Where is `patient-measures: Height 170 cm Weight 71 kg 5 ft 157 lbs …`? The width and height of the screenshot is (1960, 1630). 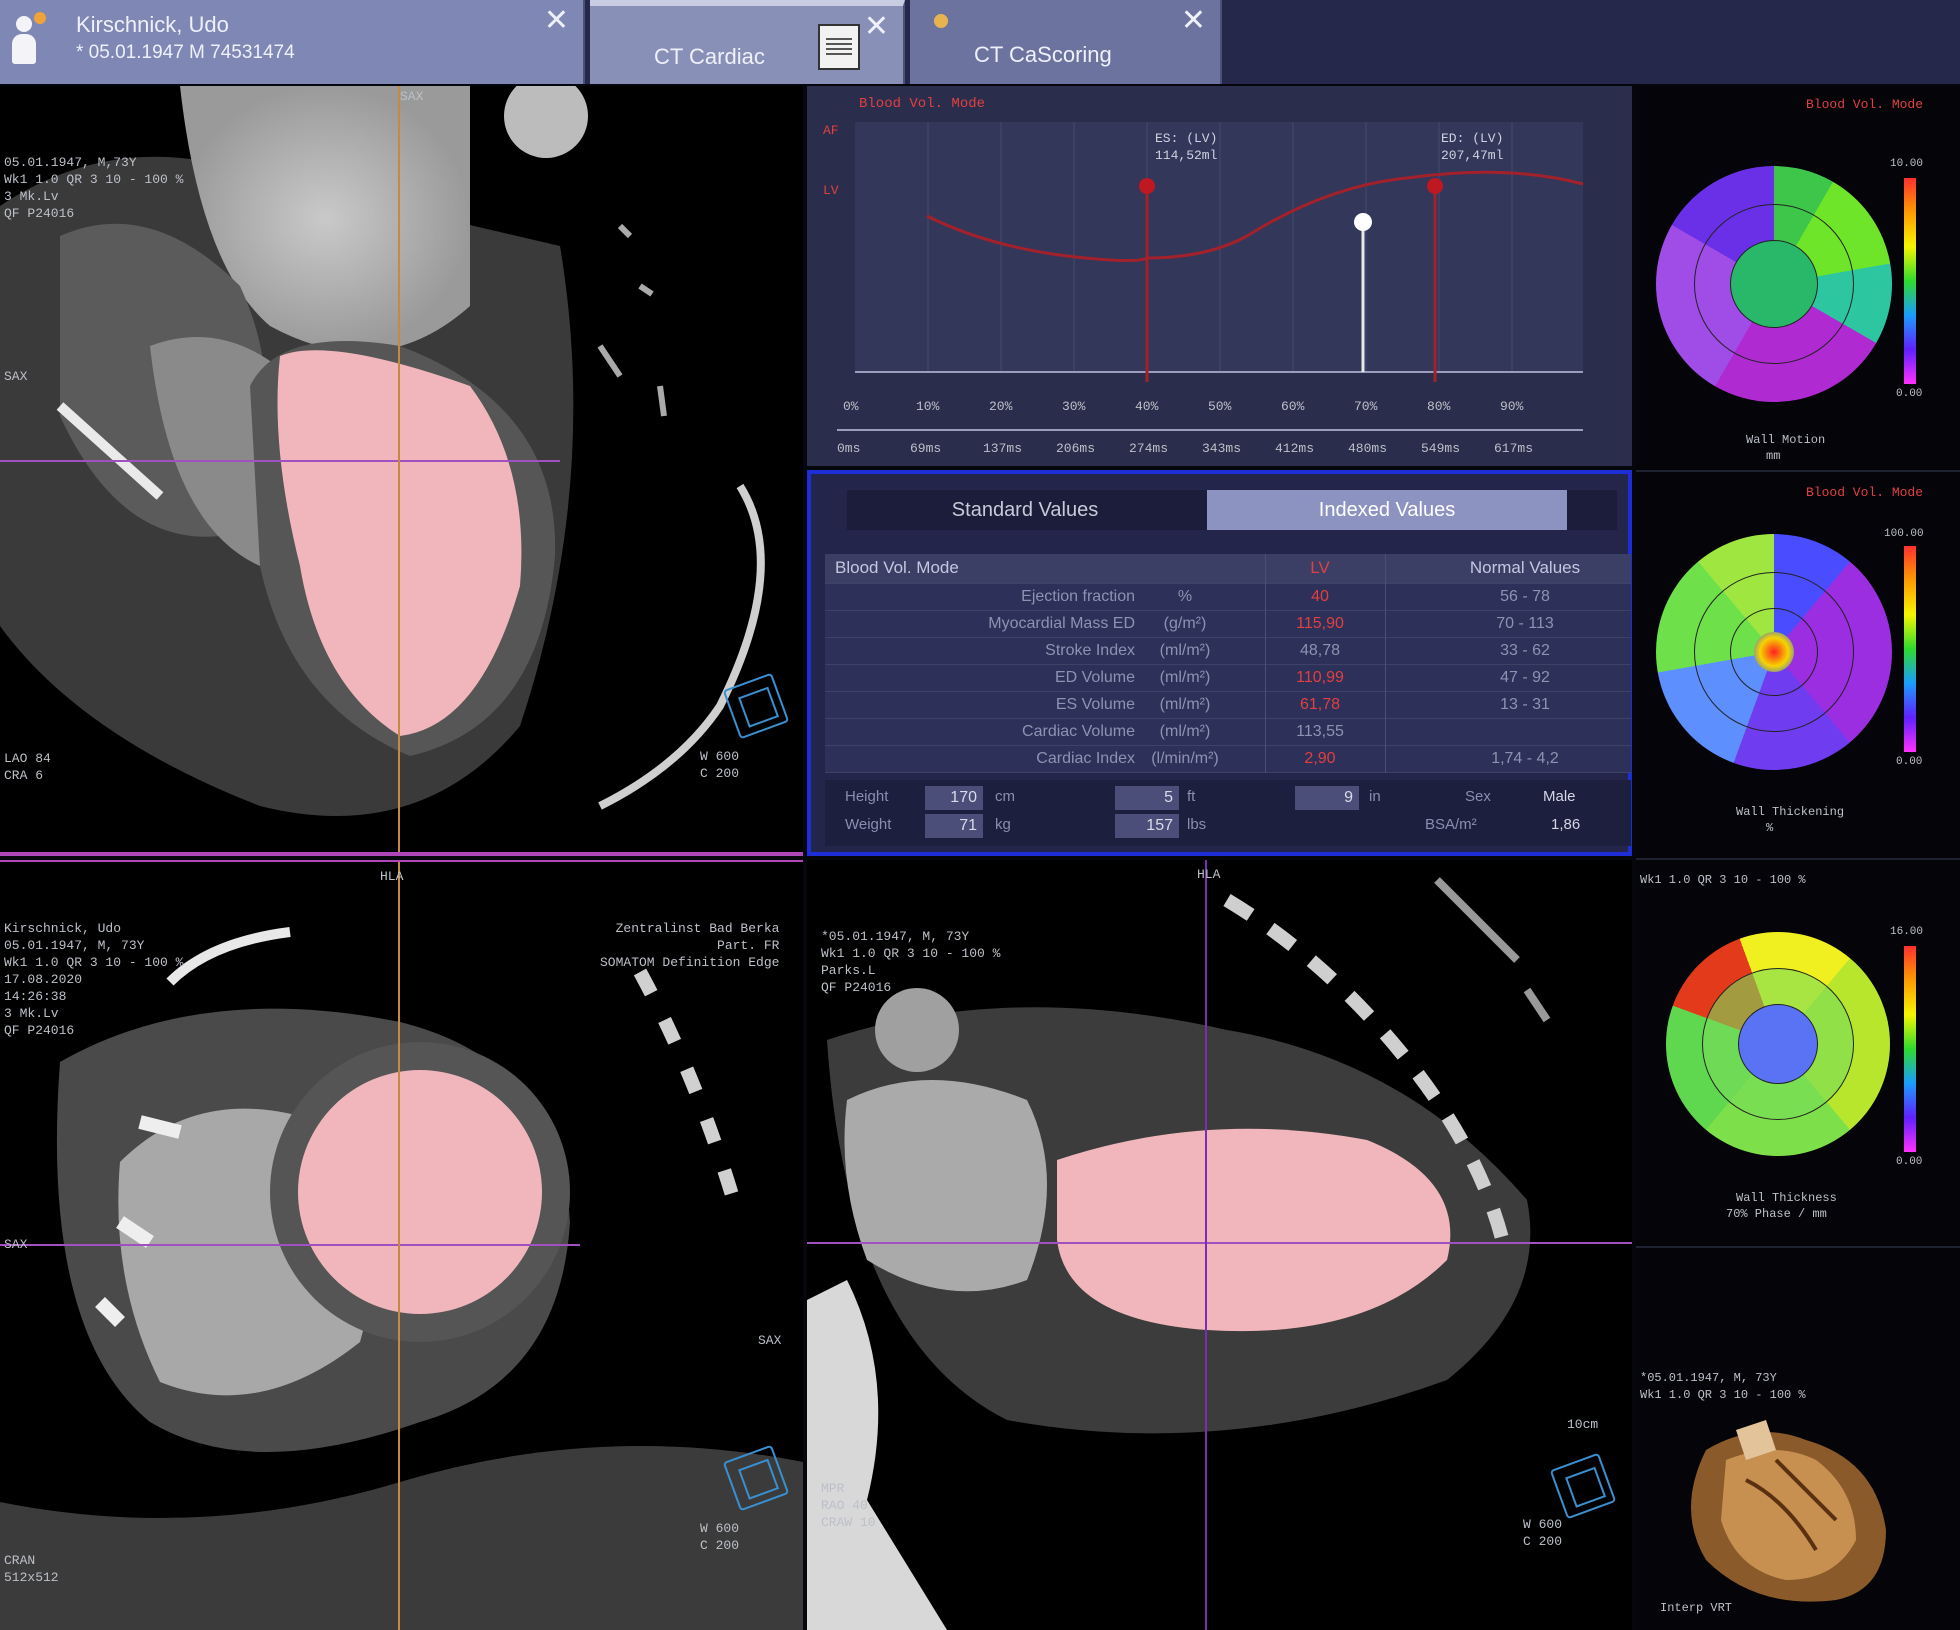 patient-measures: Height 170 cm Weight 71 kg 5 ft 157 lbs … is located at coordinates (1228, 813).